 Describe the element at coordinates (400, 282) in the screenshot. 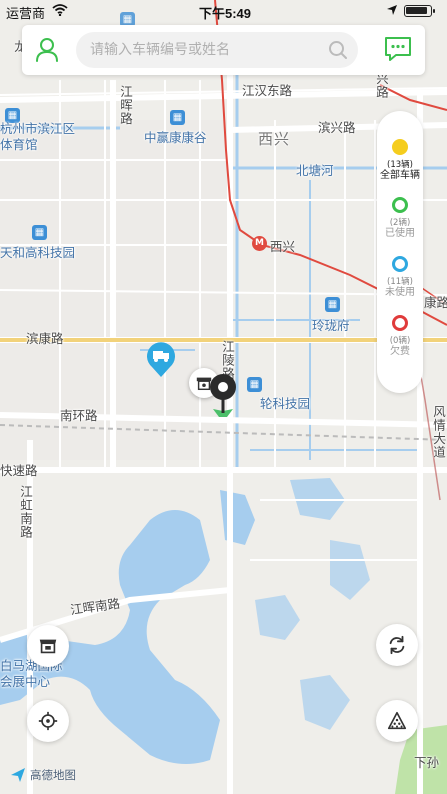

I see `filter-count: (11辆)` at that location.